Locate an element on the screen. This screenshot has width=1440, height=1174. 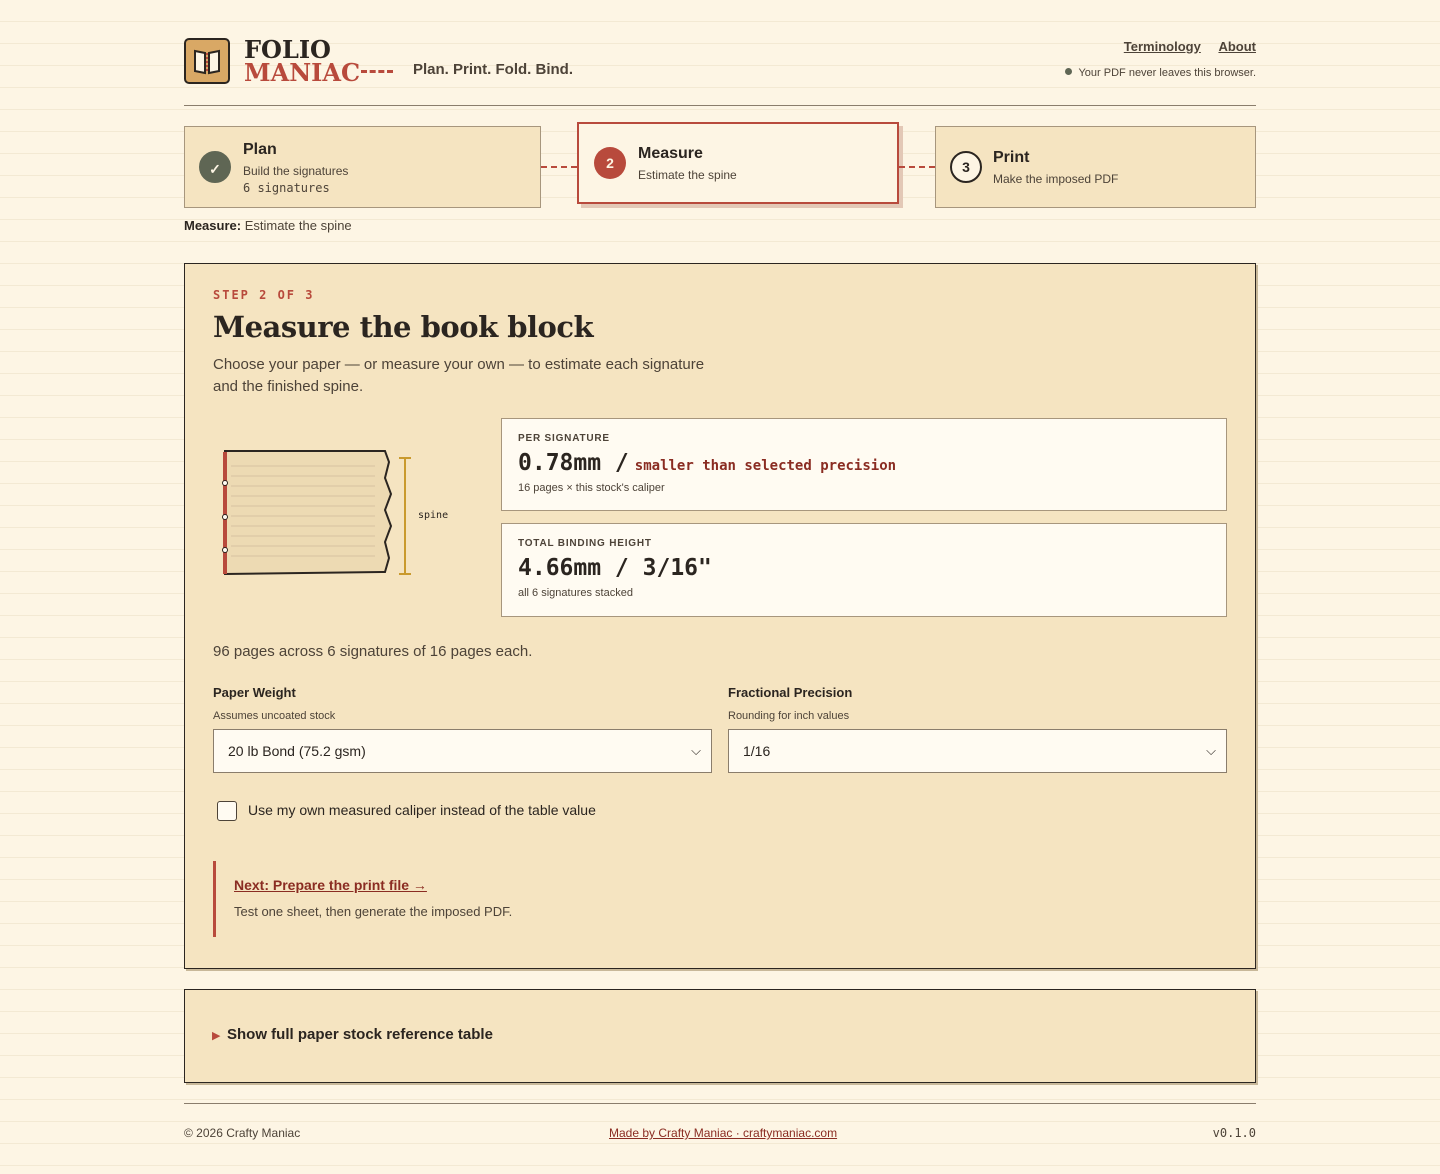
triangle-right-icon: ▶ is located at coordinates (216, 1036).